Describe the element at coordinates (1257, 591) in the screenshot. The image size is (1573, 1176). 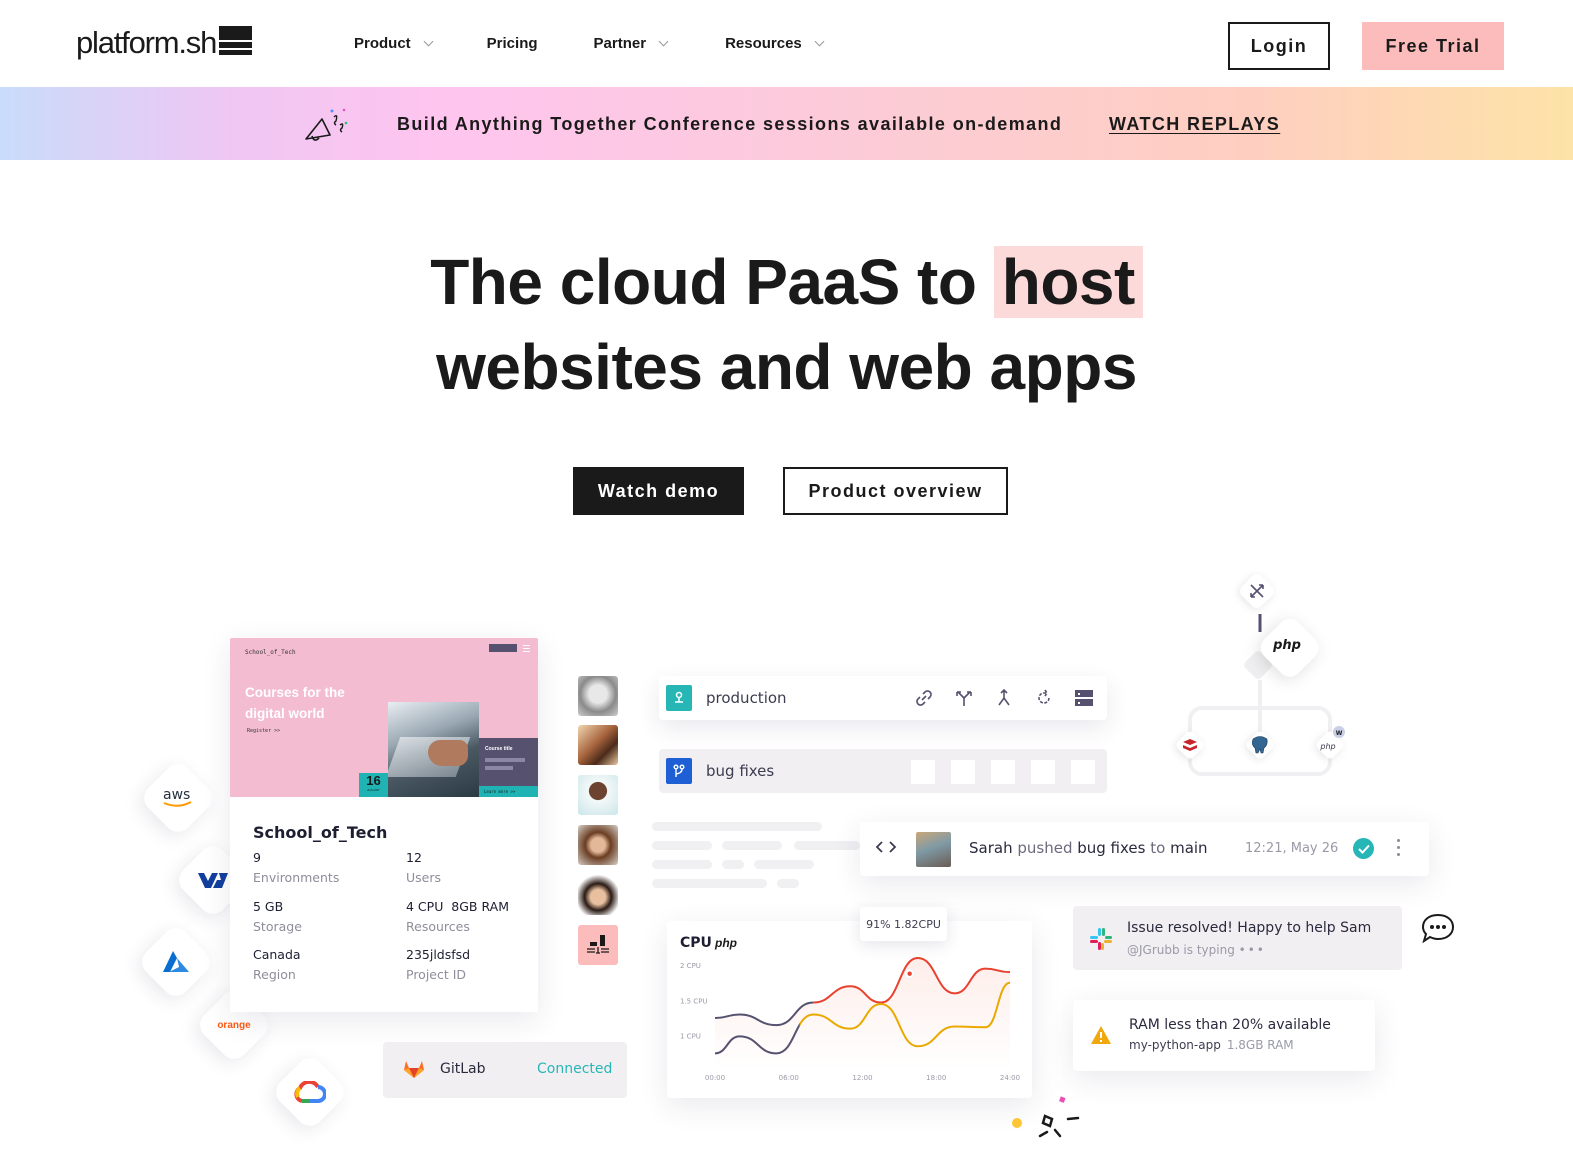
I see `router-node` at that location.